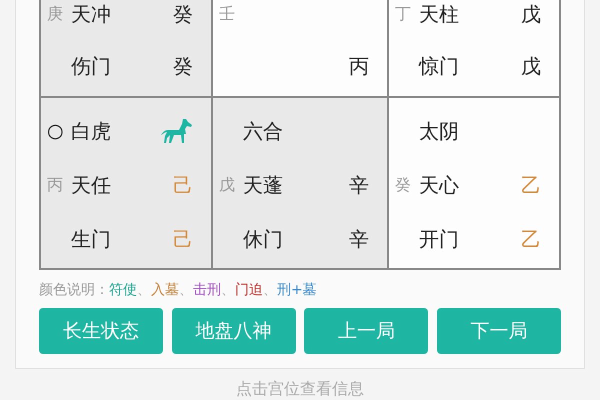 The image size is (600, 400). What do you see at coordinates (74, 290) in the screenshot?
I see `legend-label: 颜色说明：` at bounding box center [74, 290].